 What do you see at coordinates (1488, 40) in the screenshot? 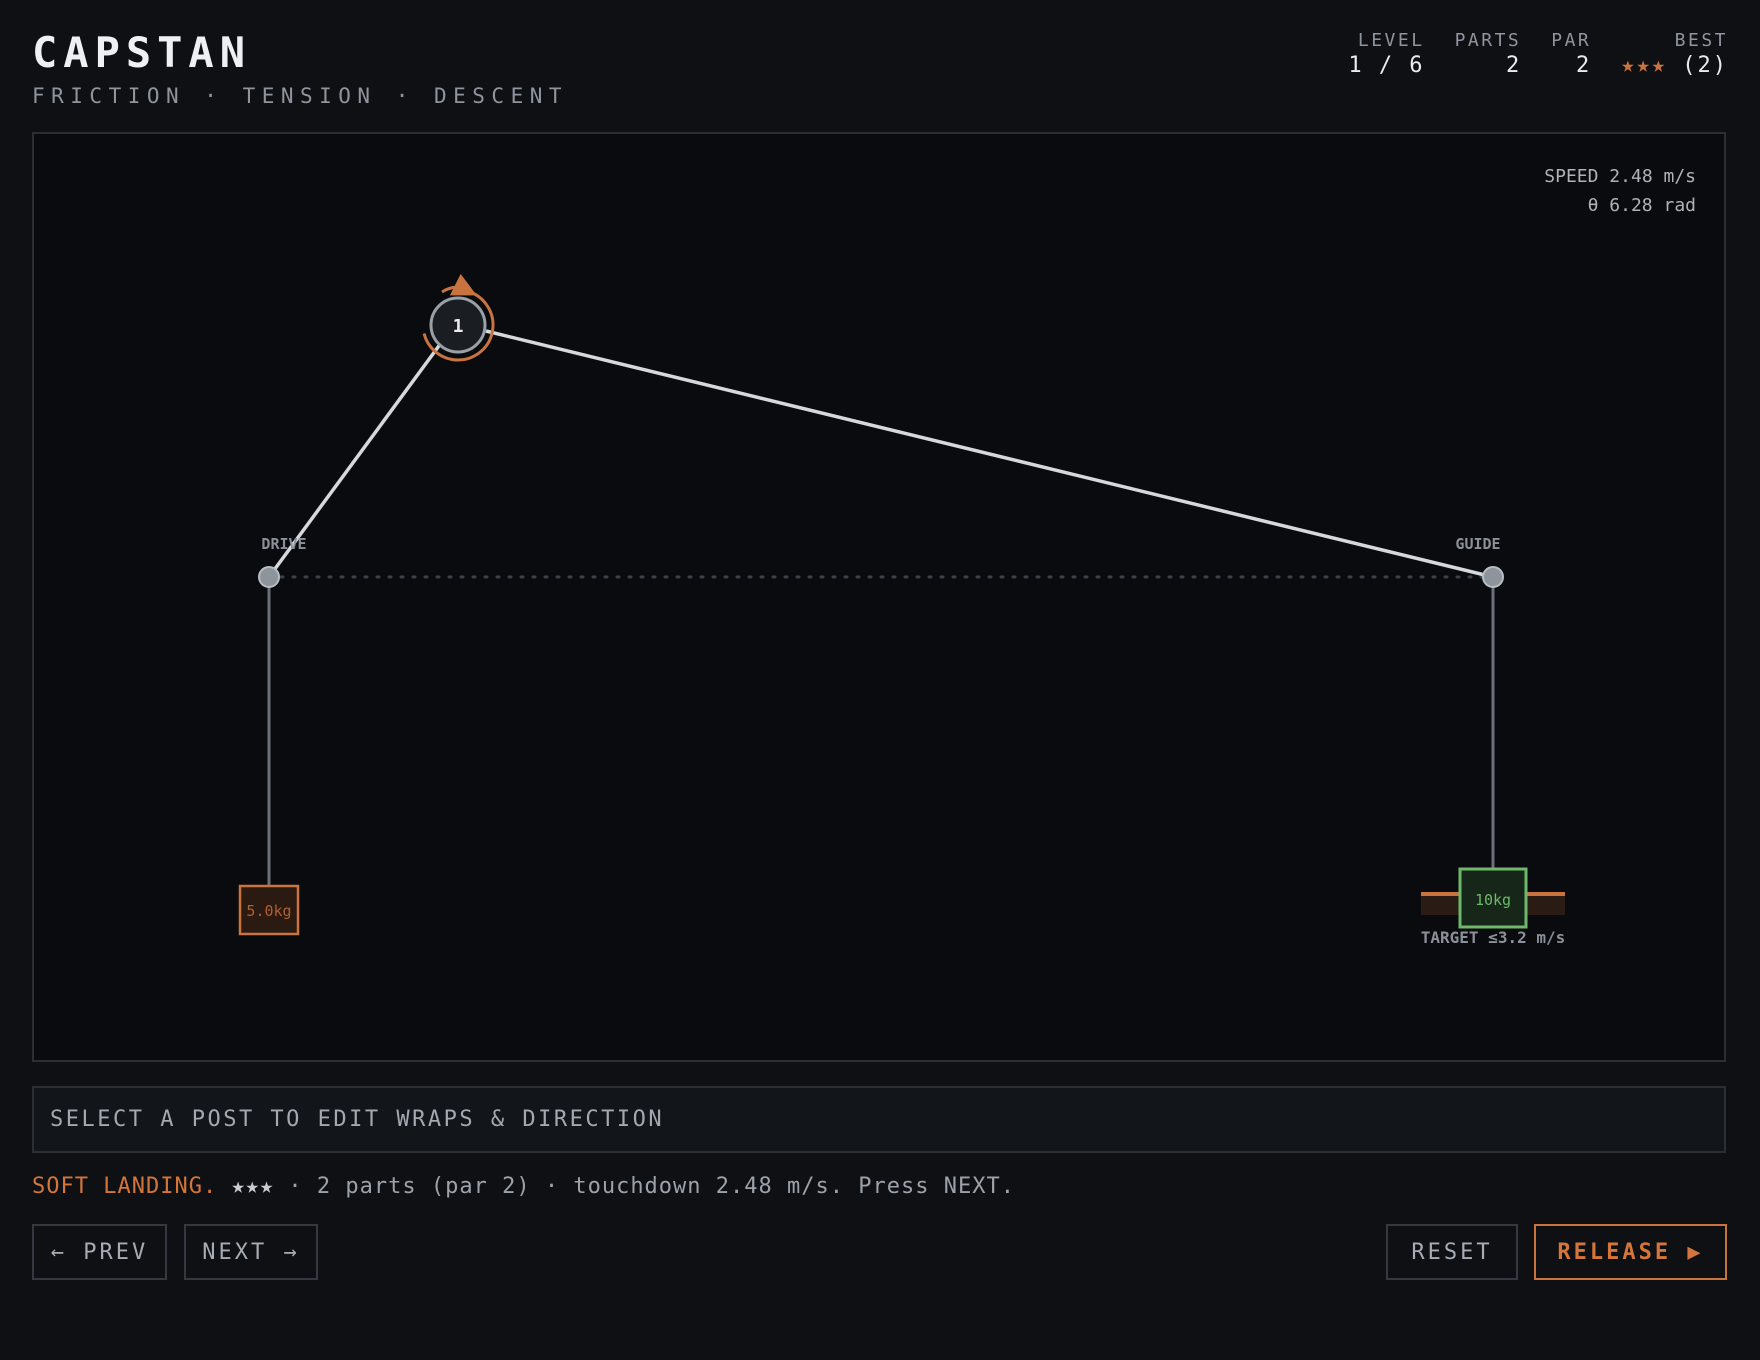
I see `parts-label: PARTS` at bounding box center [1488, 40].